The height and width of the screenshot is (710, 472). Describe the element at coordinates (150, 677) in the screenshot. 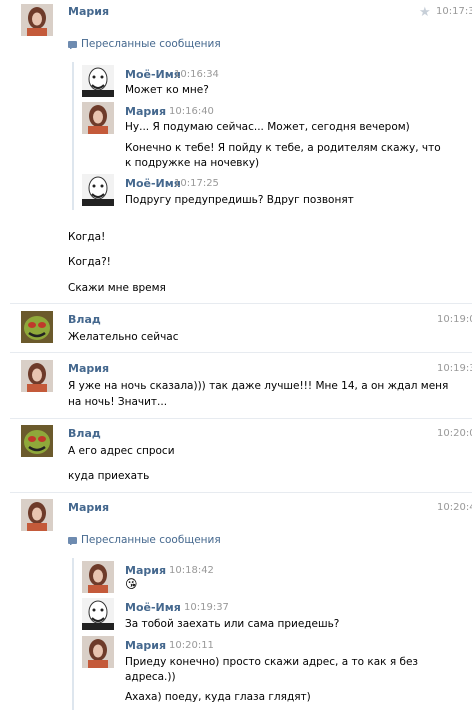

I see `forwarded-text: адреса.))` at that location.